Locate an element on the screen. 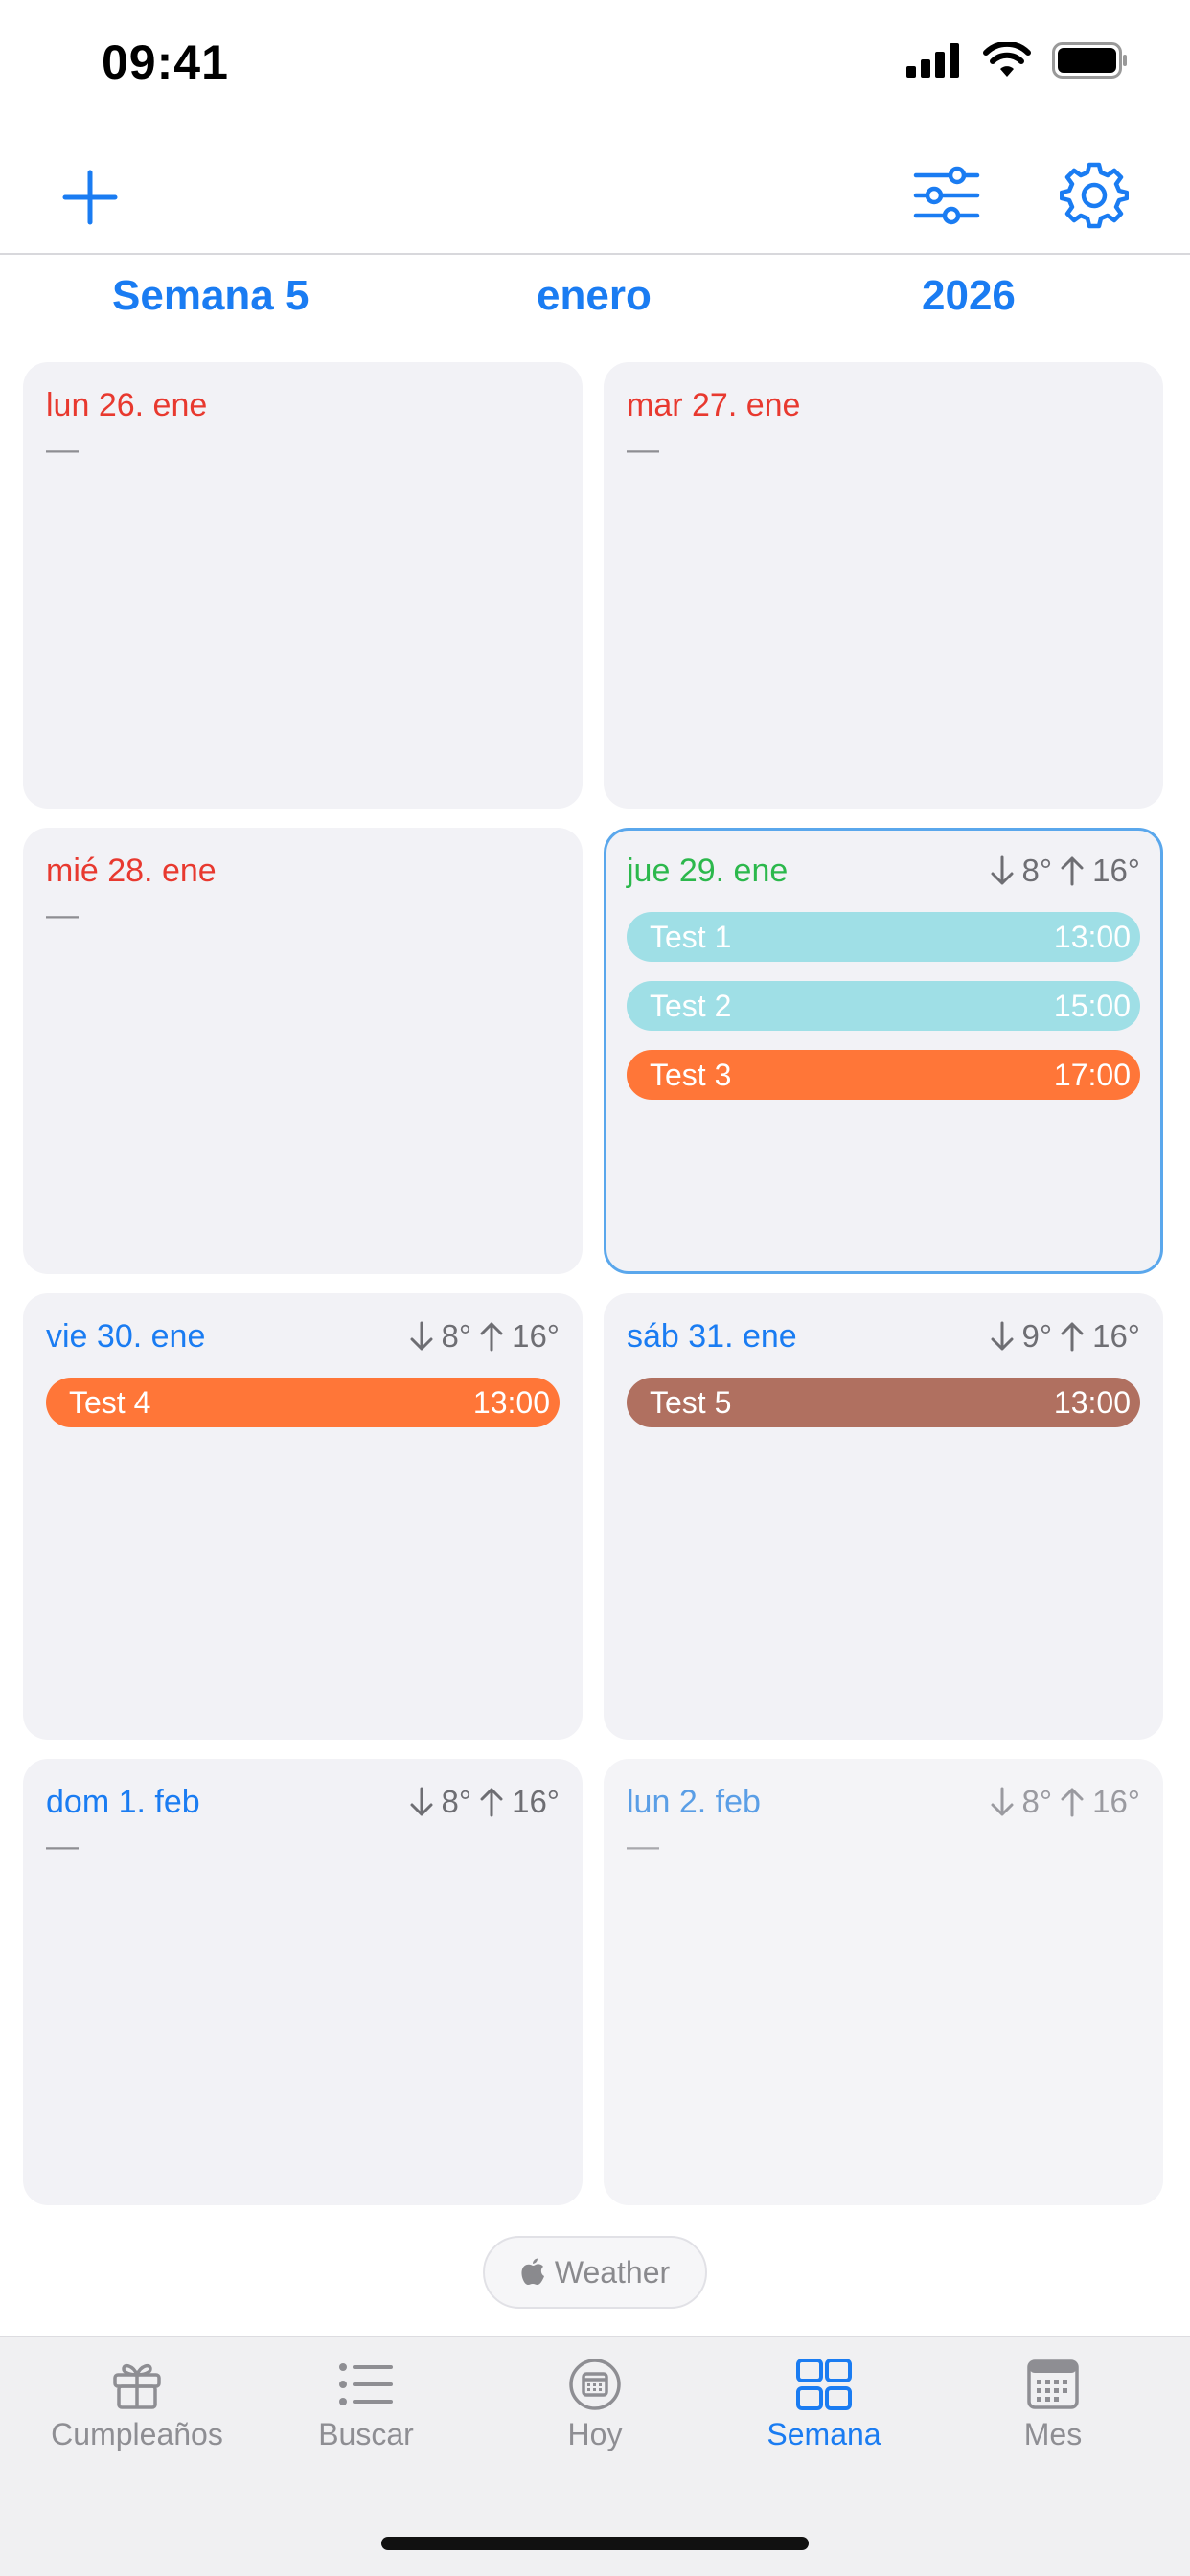 Image resolution: width=1190 pixels, height=2576 pixels. day-card: lun 26. ene — is located at coordinates (303, 586).